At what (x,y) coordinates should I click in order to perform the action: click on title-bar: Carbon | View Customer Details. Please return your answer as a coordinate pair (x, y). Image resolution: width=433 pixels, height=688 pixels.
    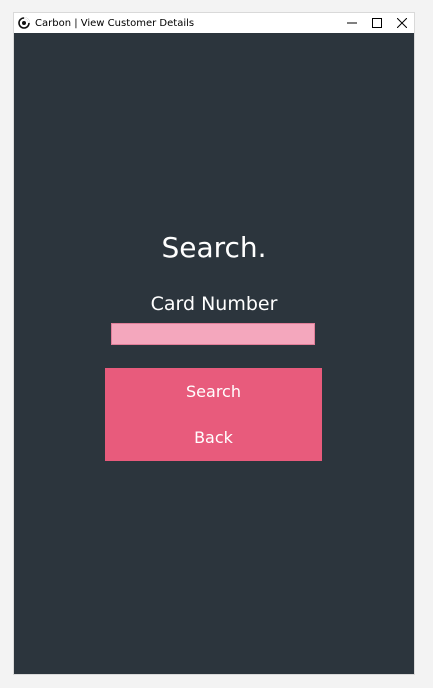
    Looking at the image, I should click on (214, 23).